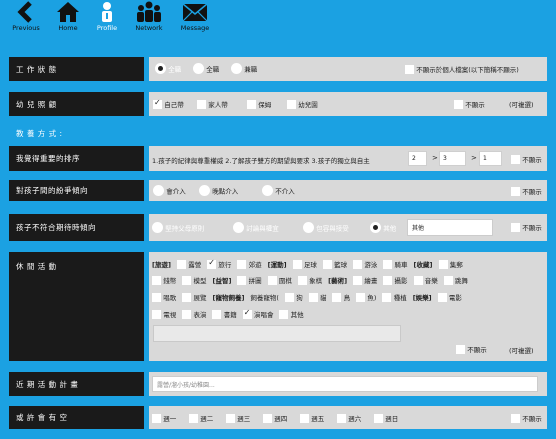 The height and width of the screenshot is (439, 556). What do you see at coordinates (449, 297) in the screenshot?
I see `leisure-option: 電影` at bounding box center [449, 297].